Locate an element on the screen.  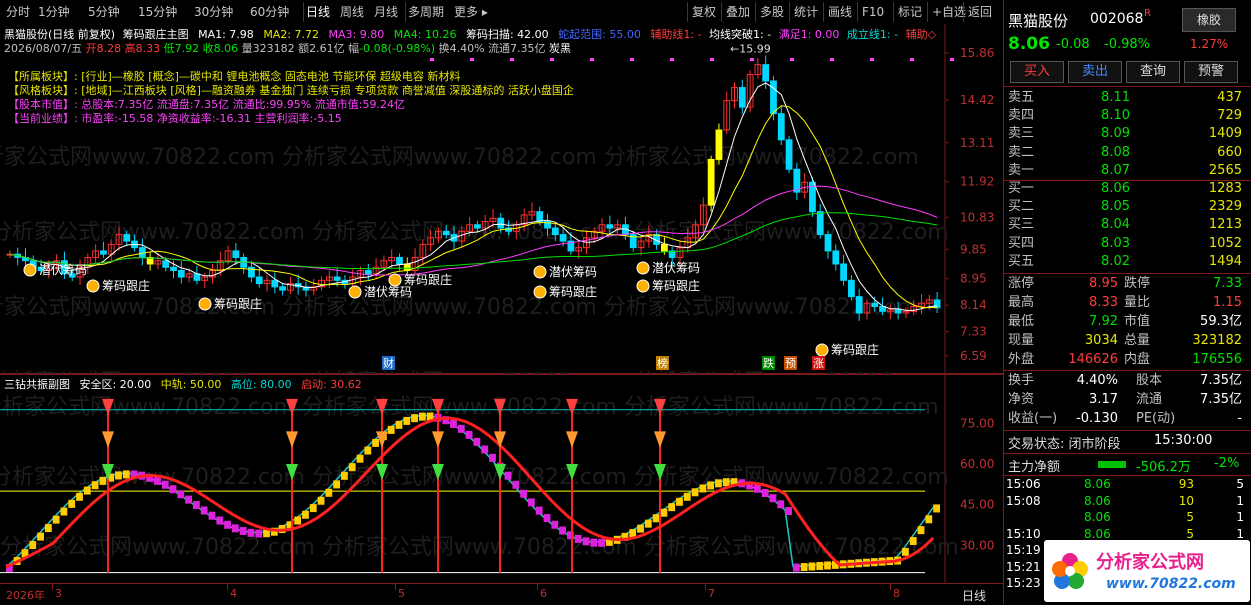
open-value: 8.28 is located at coordinates (109, 48).